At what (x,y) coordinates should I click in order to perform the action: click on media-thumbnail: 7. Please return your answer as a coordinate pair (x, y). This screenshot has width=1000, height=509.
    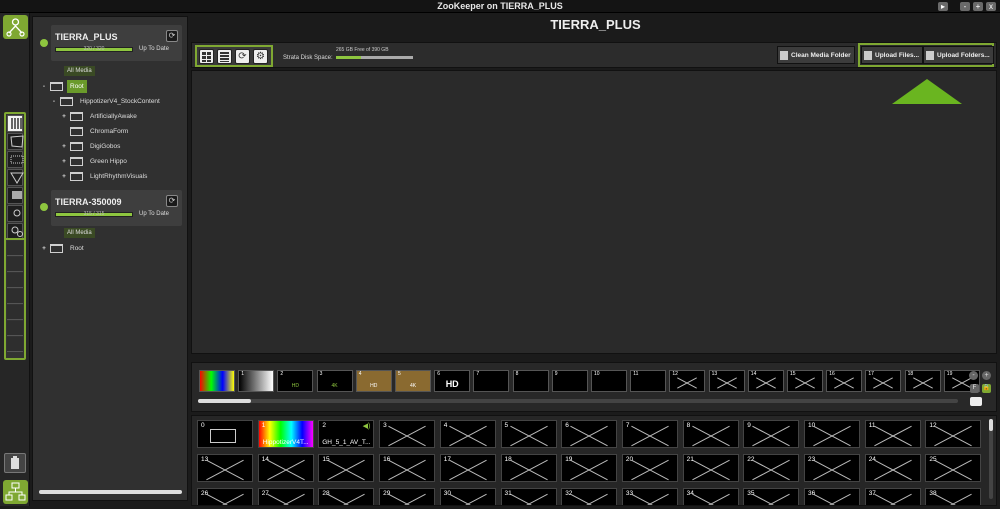
    Looking at the image, I should click on (491, 381).